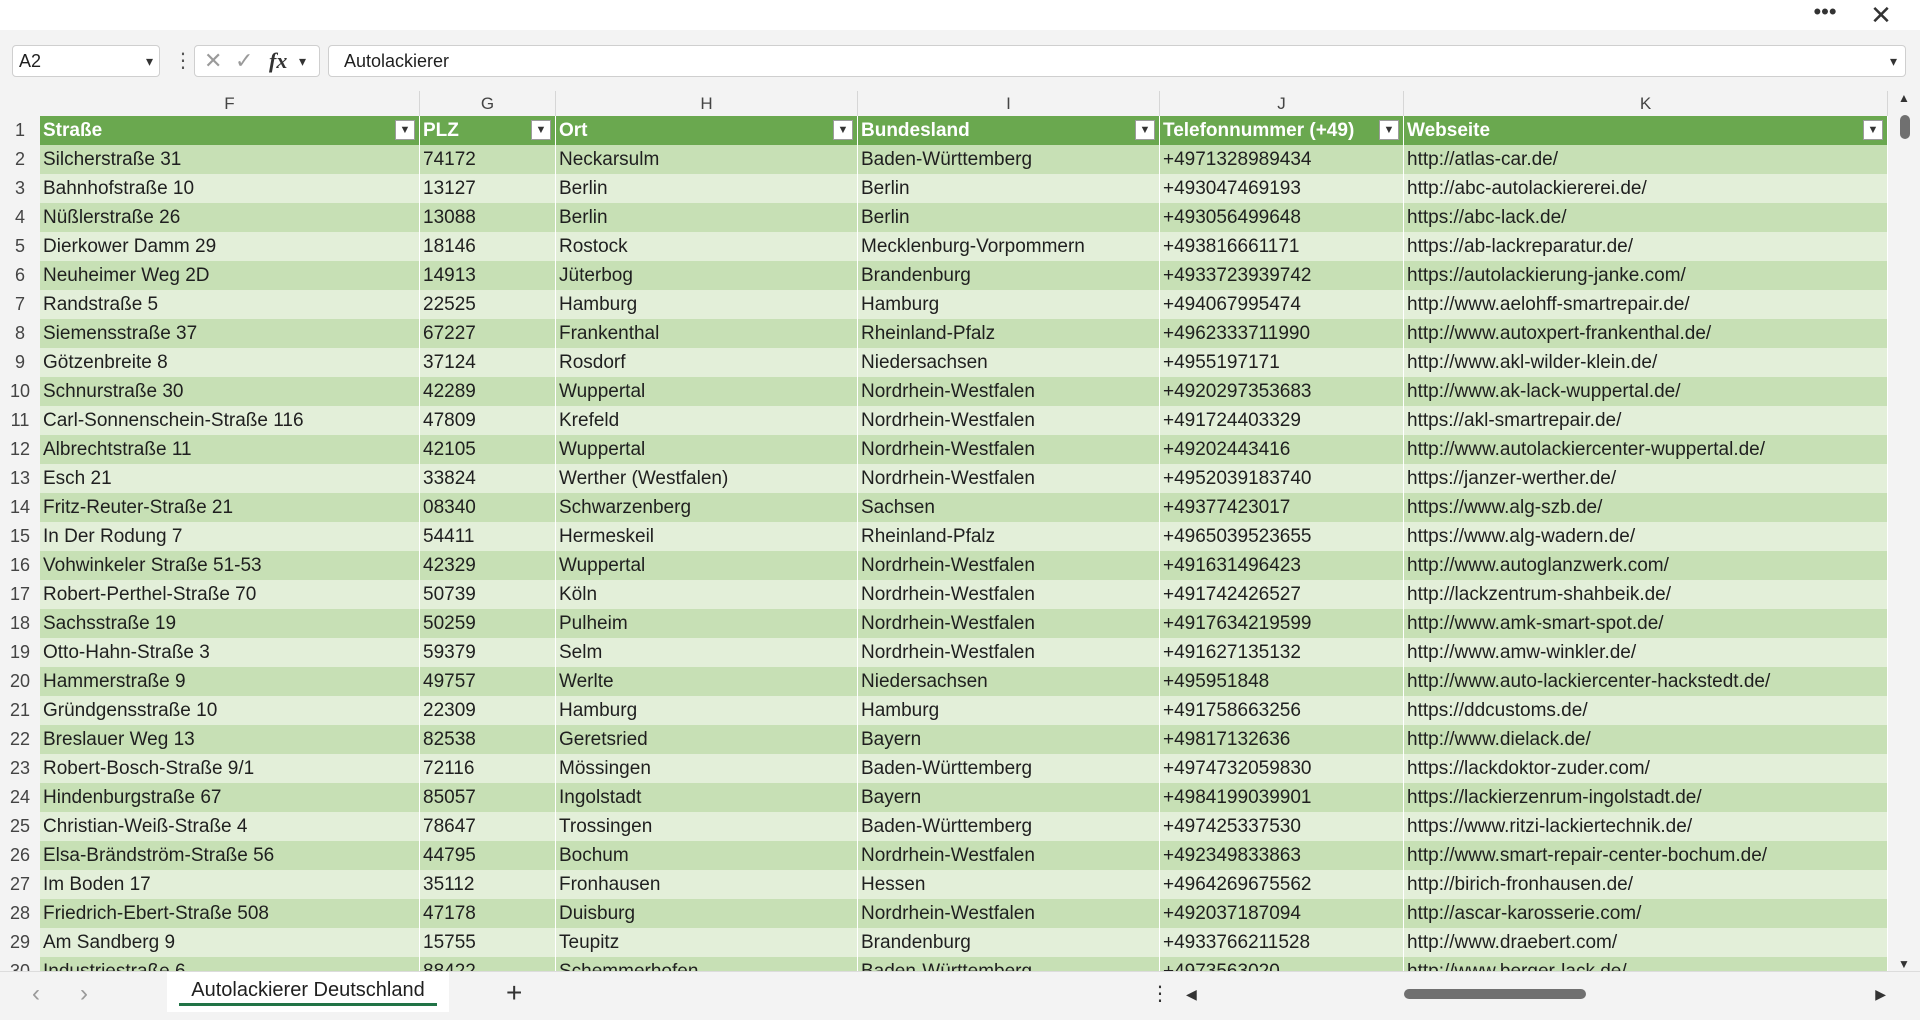  I want to click on cell-ort: Selm, so click(707, 652).